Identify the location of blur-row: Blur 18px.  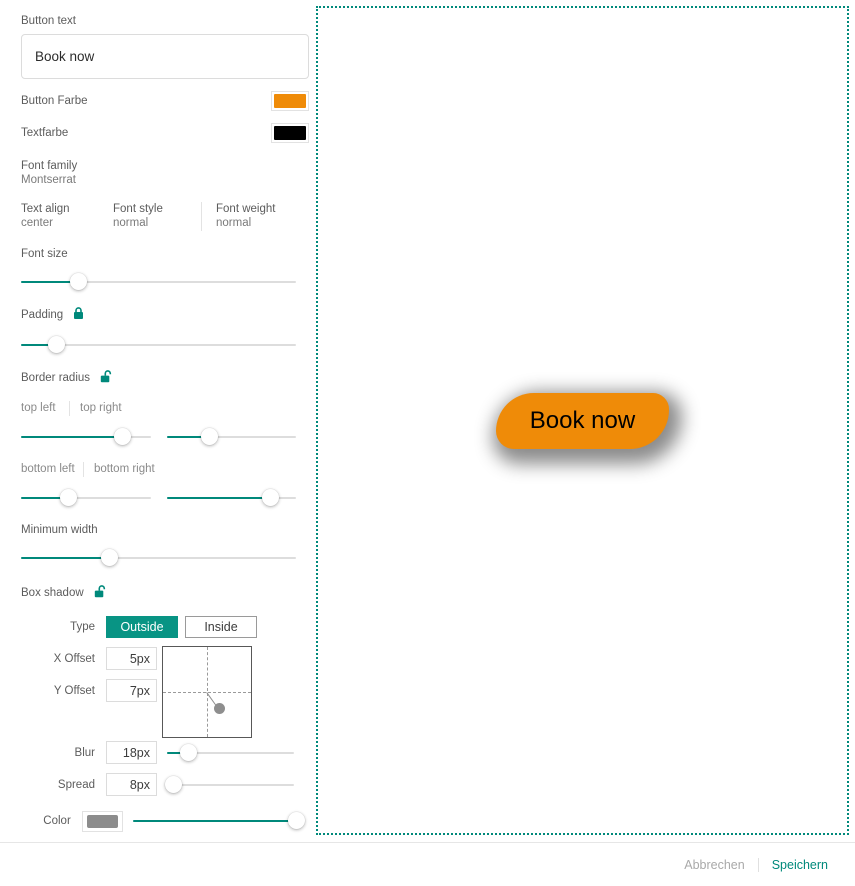
(158, 752).